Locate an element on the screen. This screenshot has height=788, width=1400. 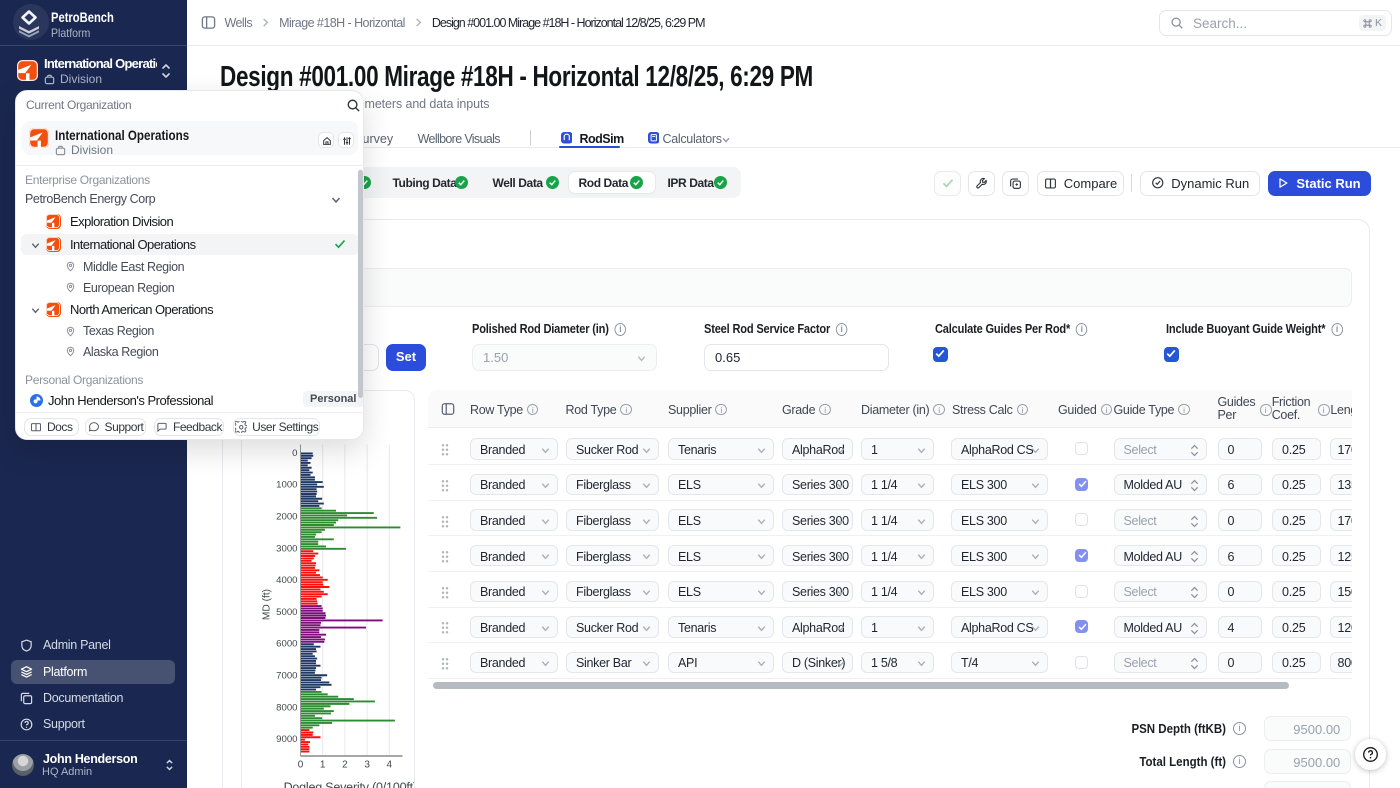
svg-text: 1 is located at coordinates (322, 765).